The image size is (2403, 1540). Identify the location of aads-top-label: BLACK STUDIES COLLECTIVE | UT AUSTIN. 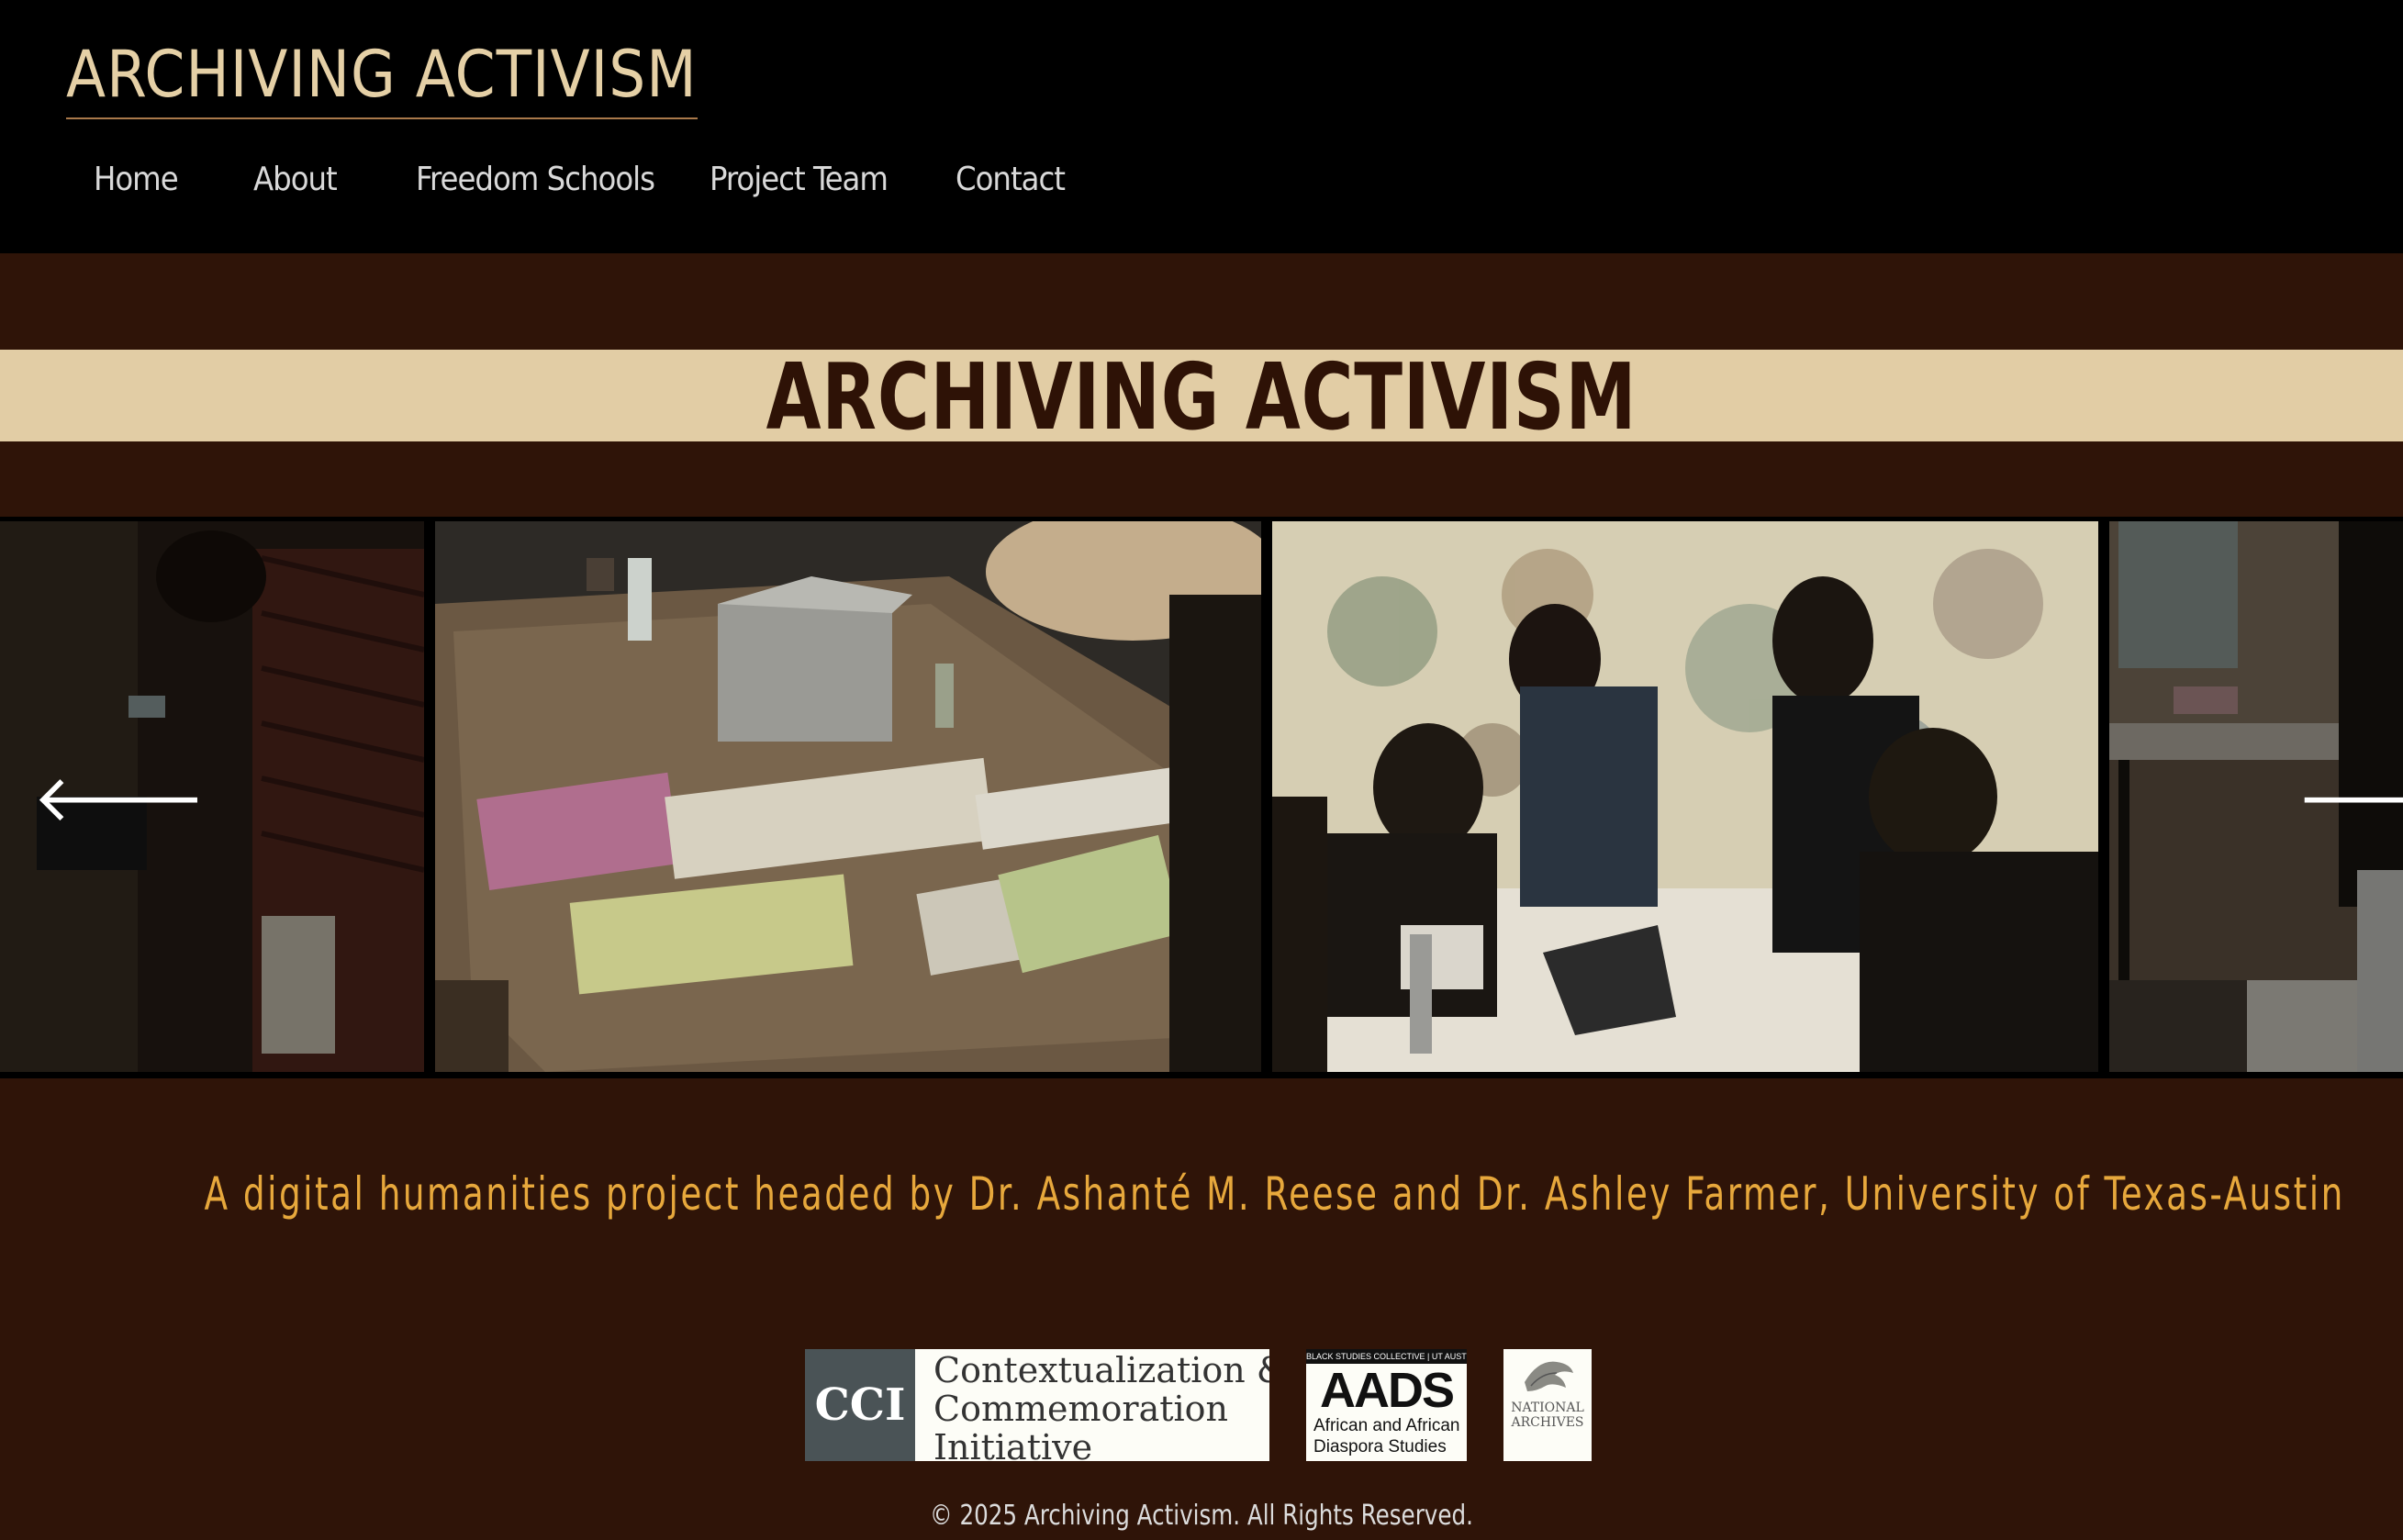
(1386, 1356).